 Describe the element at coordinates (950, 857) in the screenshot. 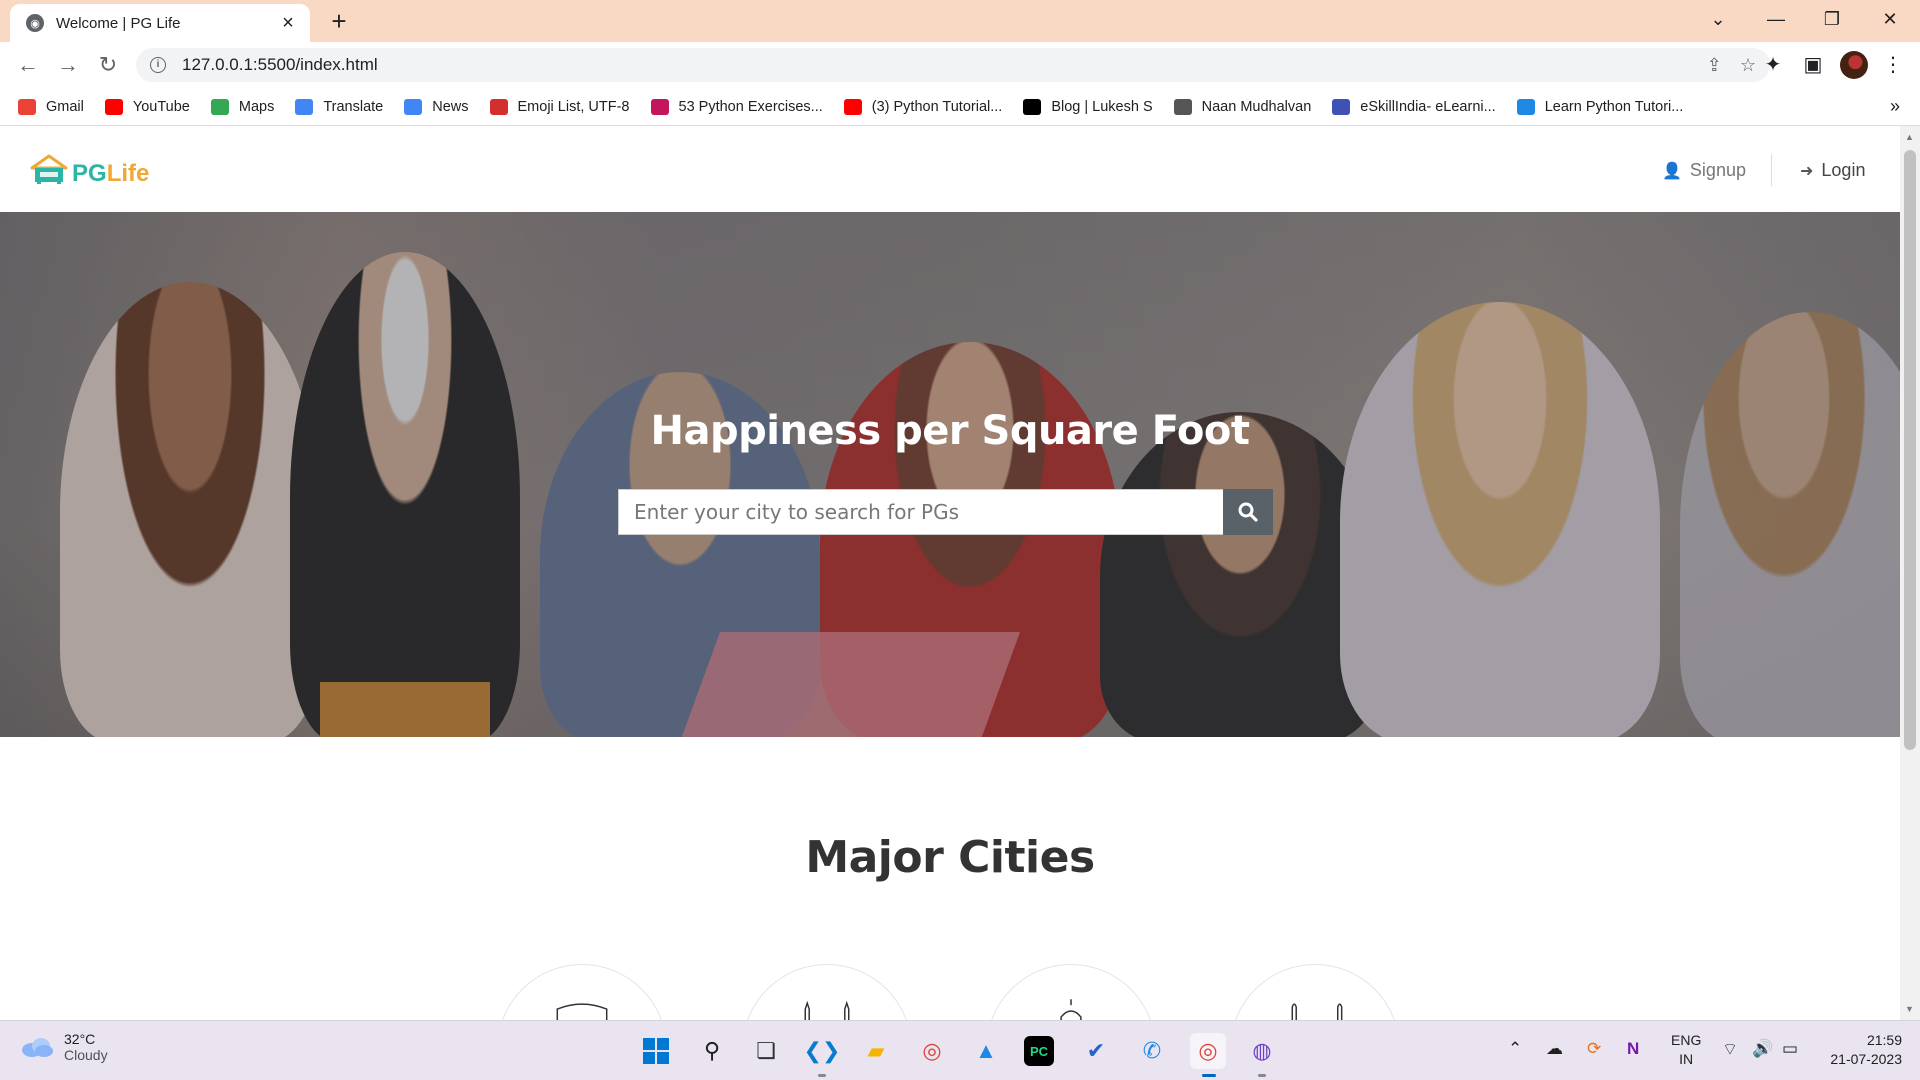

I see `major-cities-heading: Major Cities` at that location.